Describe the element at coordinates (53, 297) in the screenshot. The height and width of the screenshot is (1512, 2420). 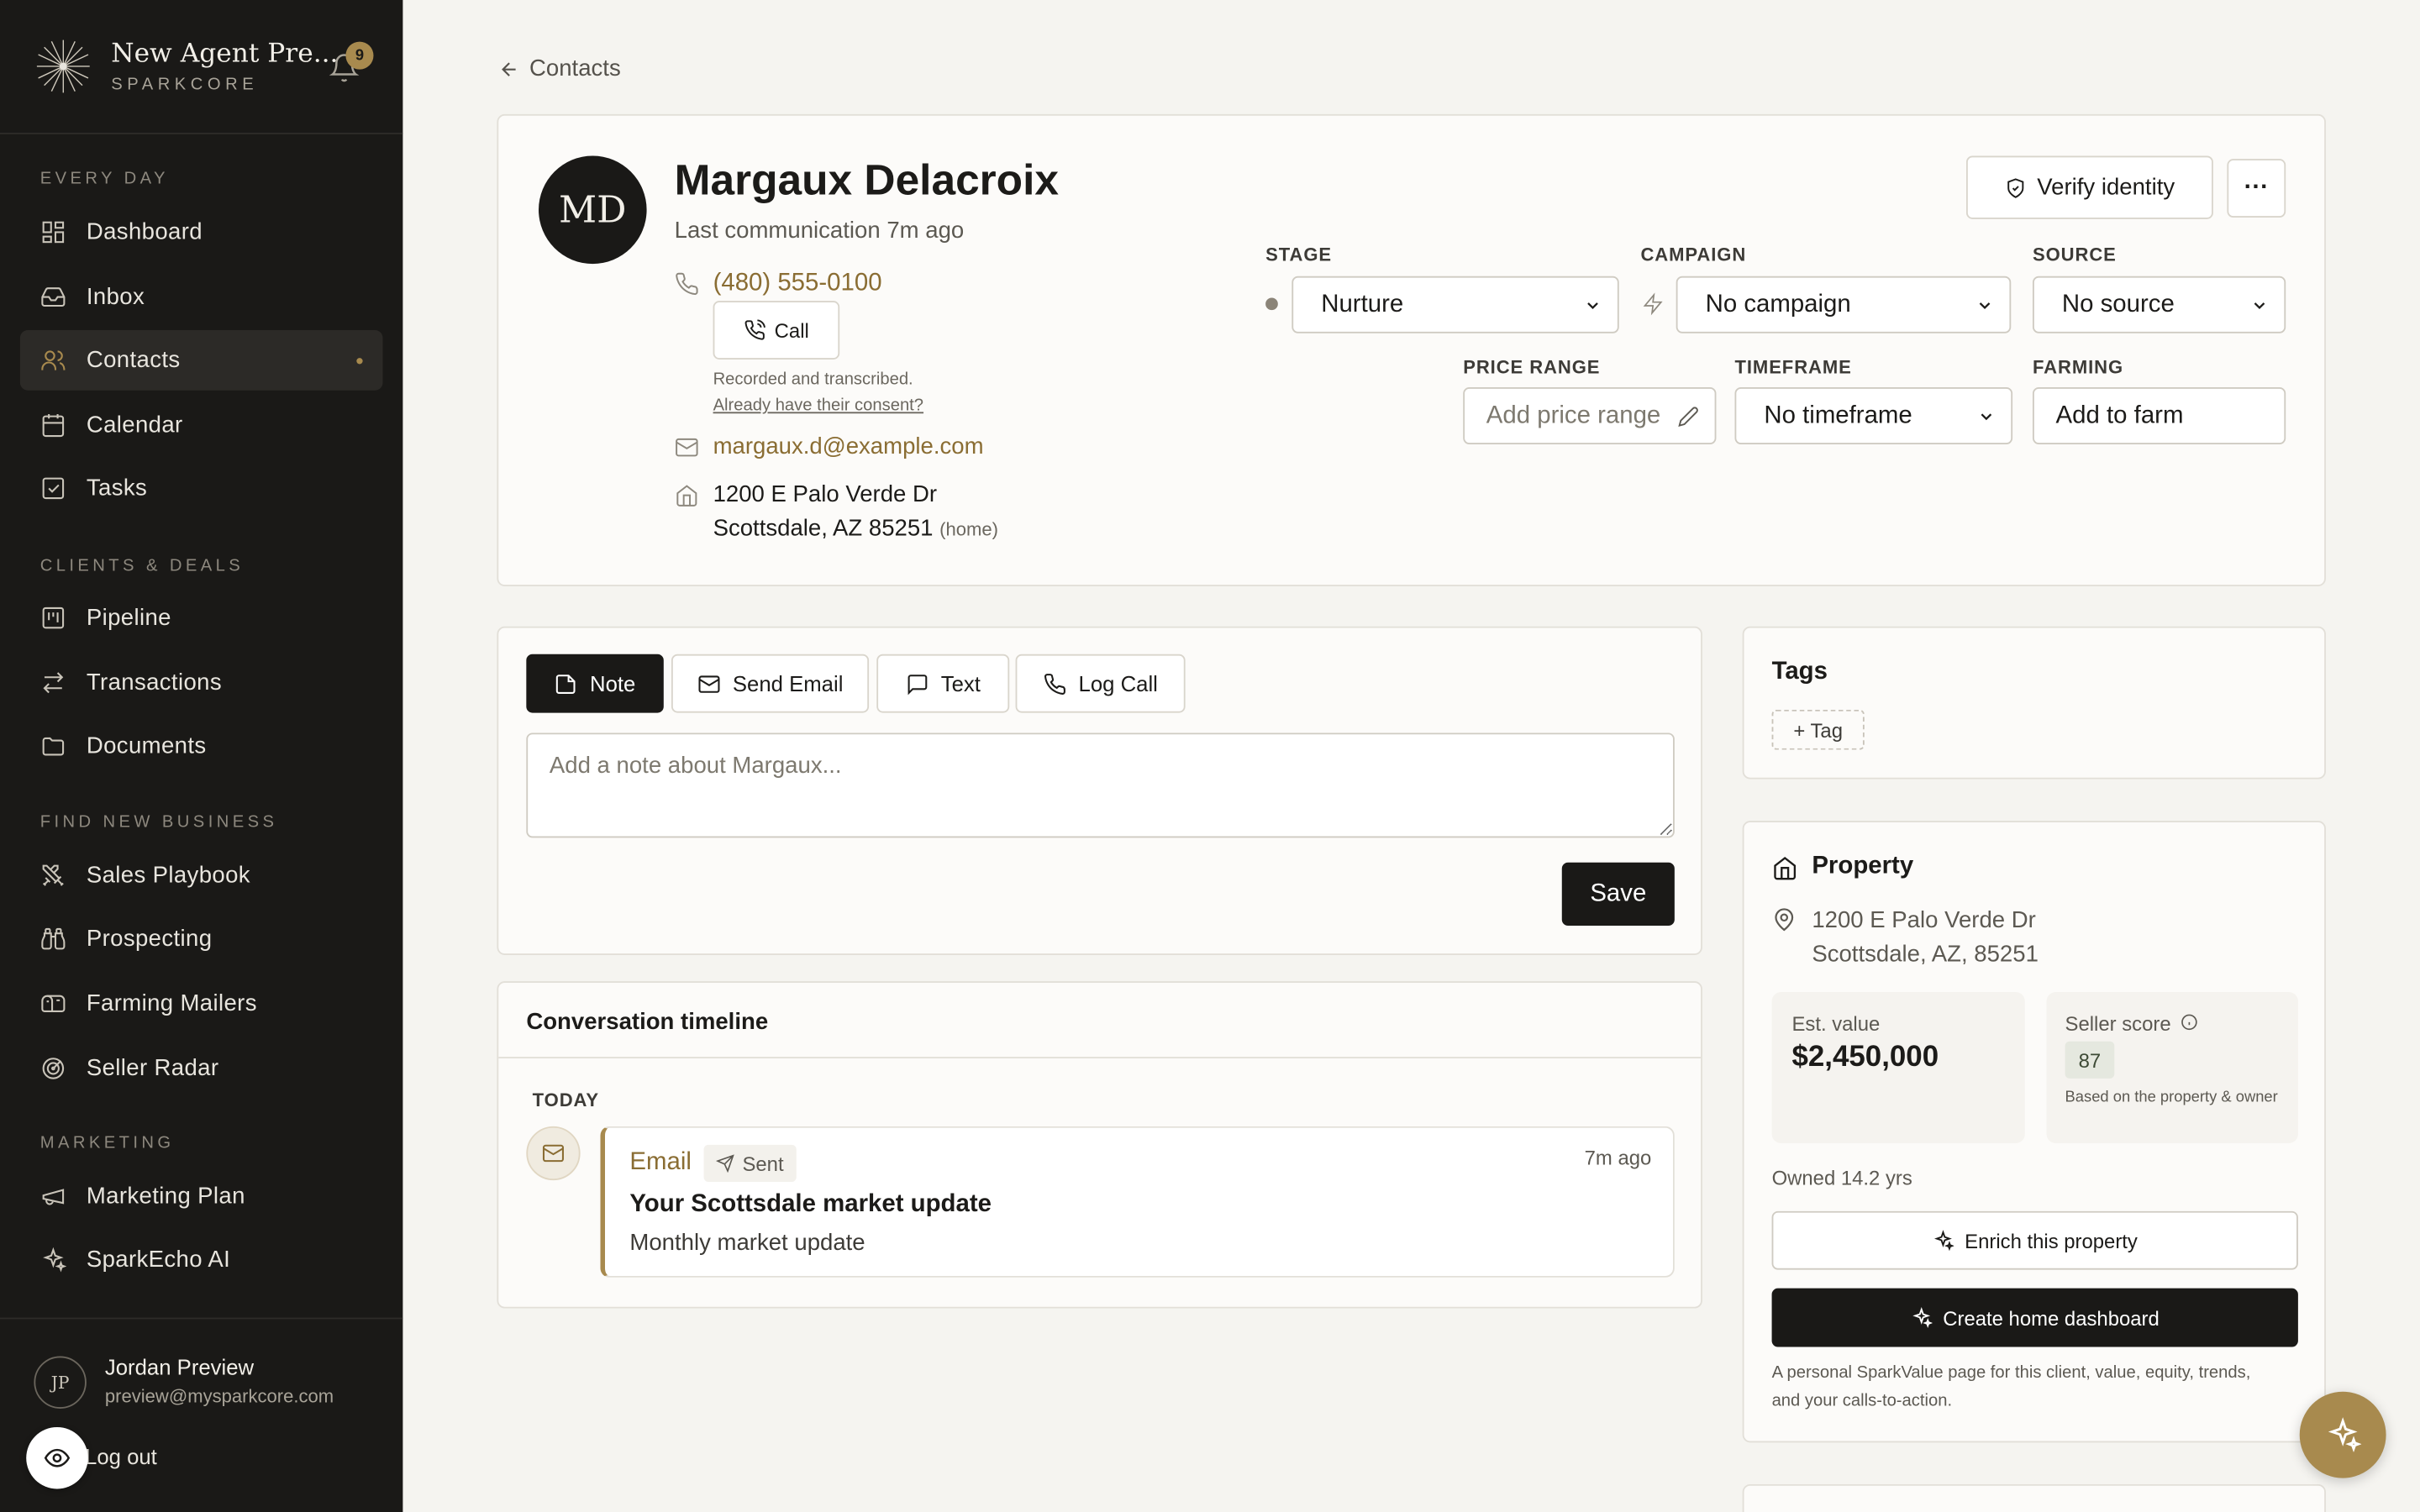
I see `inbox-icon` at that location.